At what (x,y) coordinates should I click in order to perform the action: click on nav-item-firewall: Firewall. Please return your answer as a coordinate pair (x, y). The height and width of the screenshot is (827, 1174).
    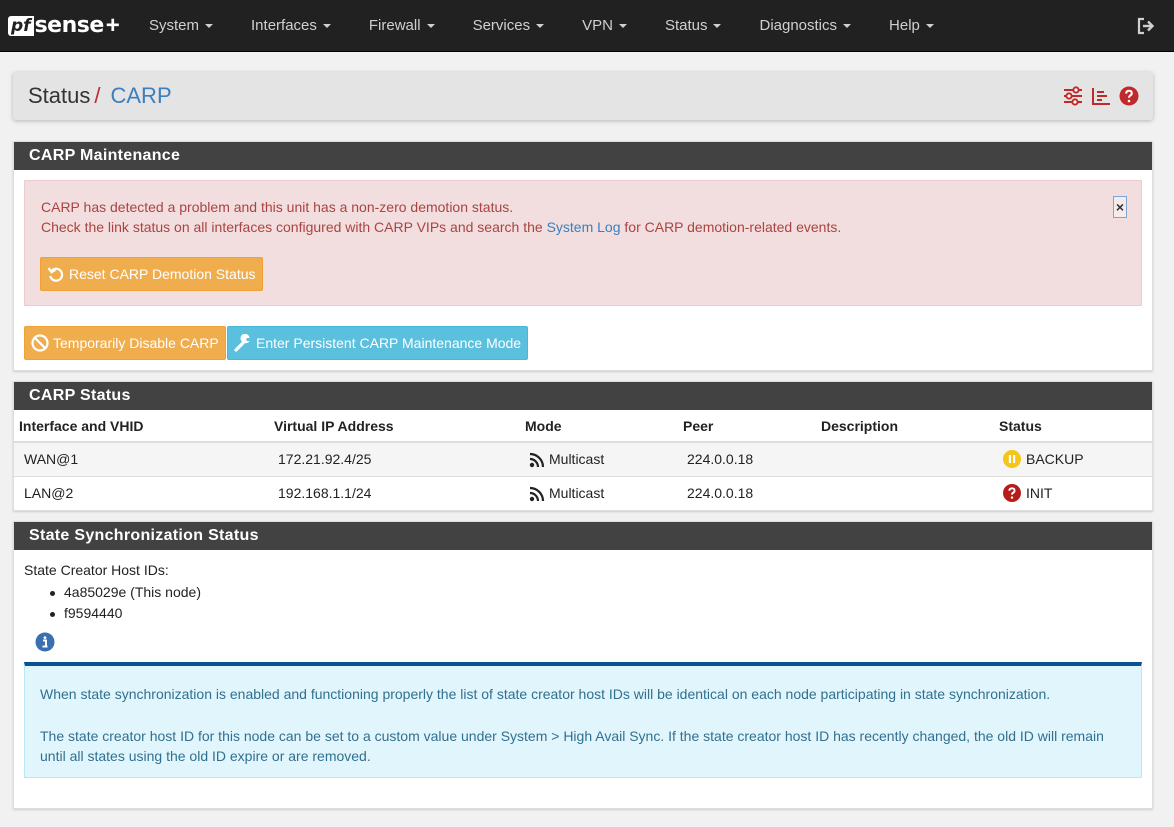
    Looking at the image, I should click on (402, 26).